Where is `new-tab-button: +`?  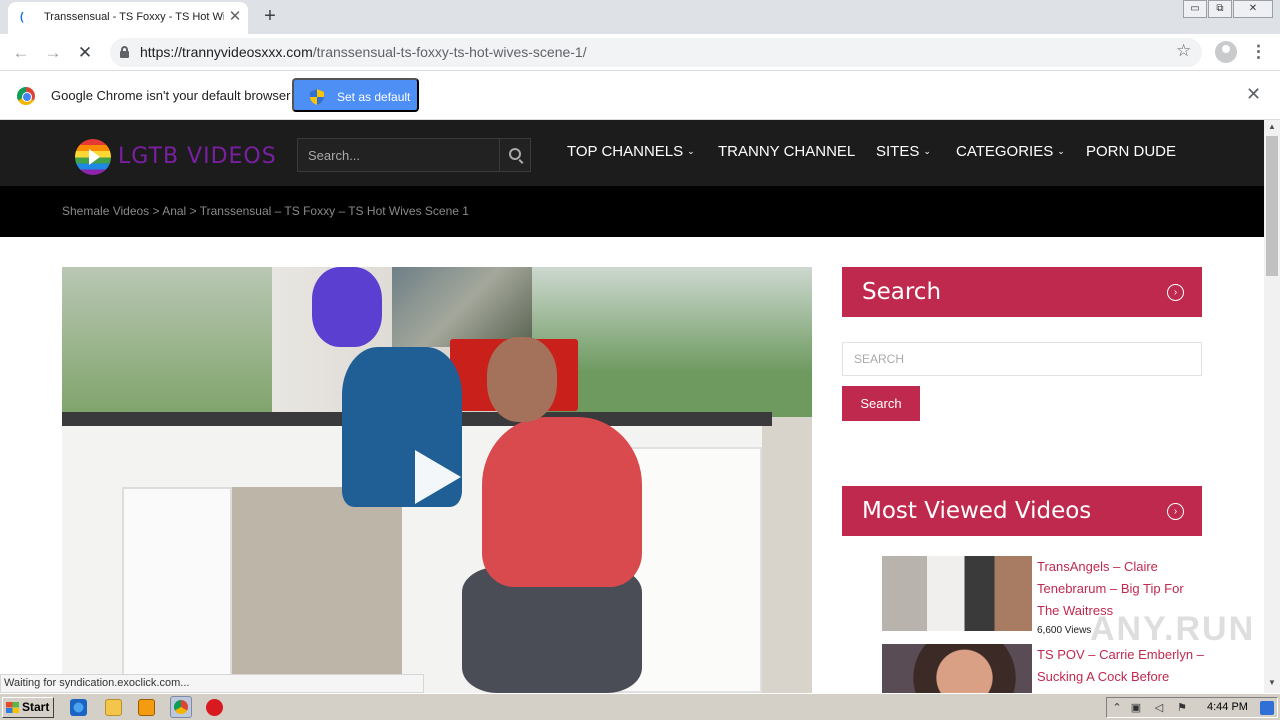 new-tab-button: + is located at coordinates (270, 16).